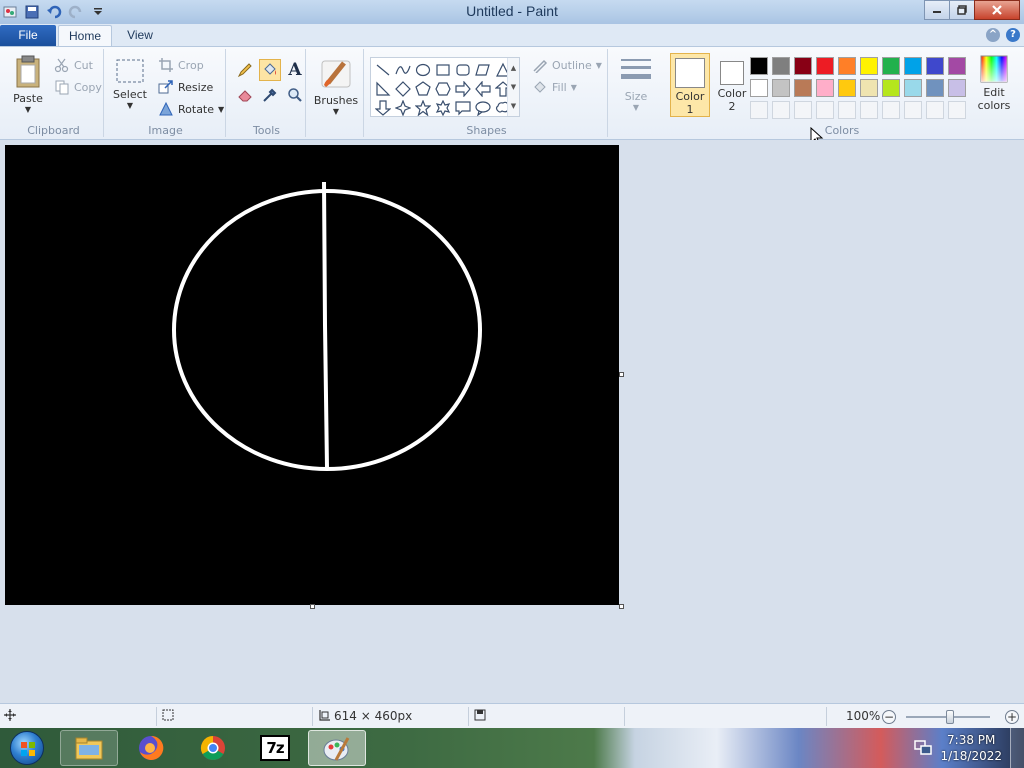 The height and width of the screenshot is (768, 1024). Describe the element at coordinates (275, 748) in the screenshot. I see `taskbar-7zip: 7z` at that location.